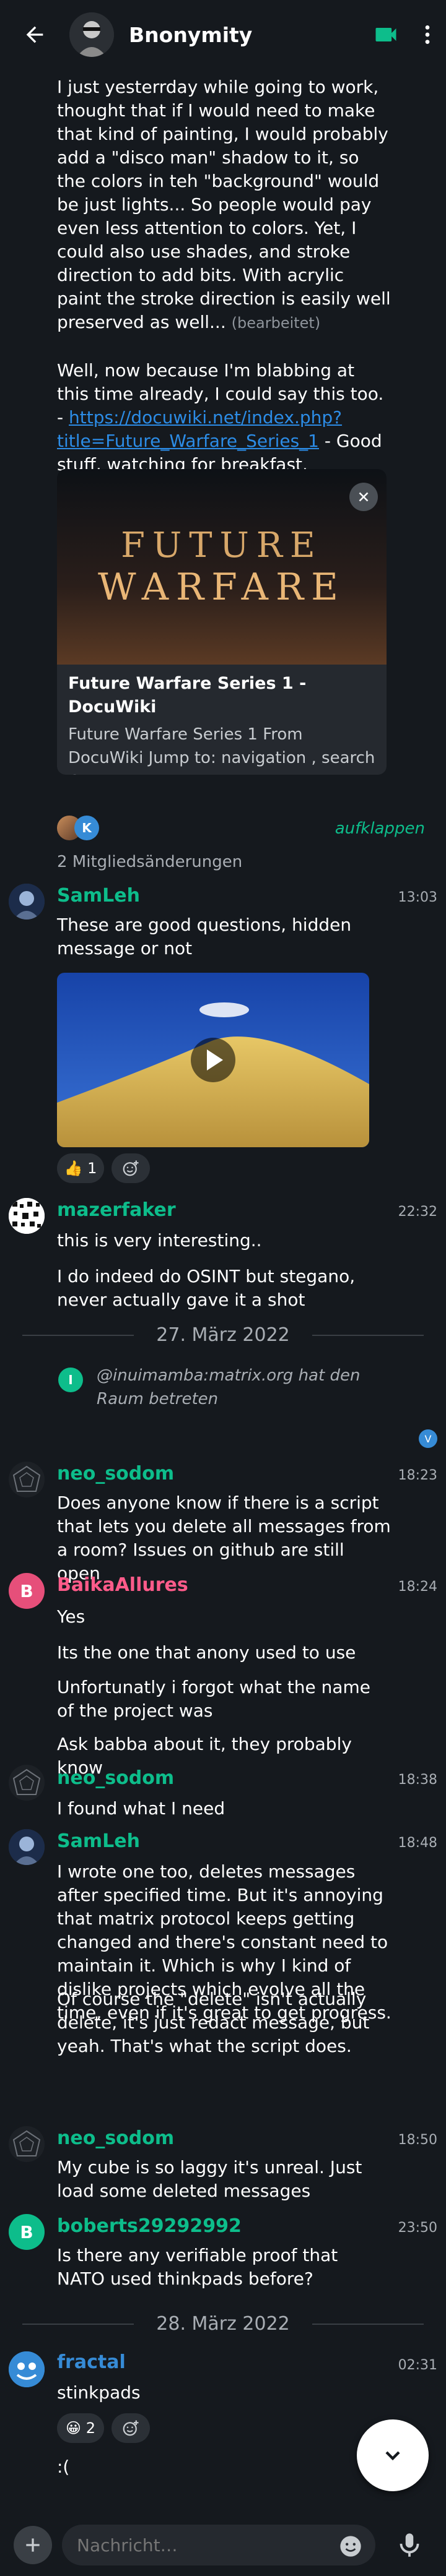 This screenshot has width=446, height=2576. Describe the element at coordinates (86, 828) in the screenshot. I see `avatar: K` at that location.